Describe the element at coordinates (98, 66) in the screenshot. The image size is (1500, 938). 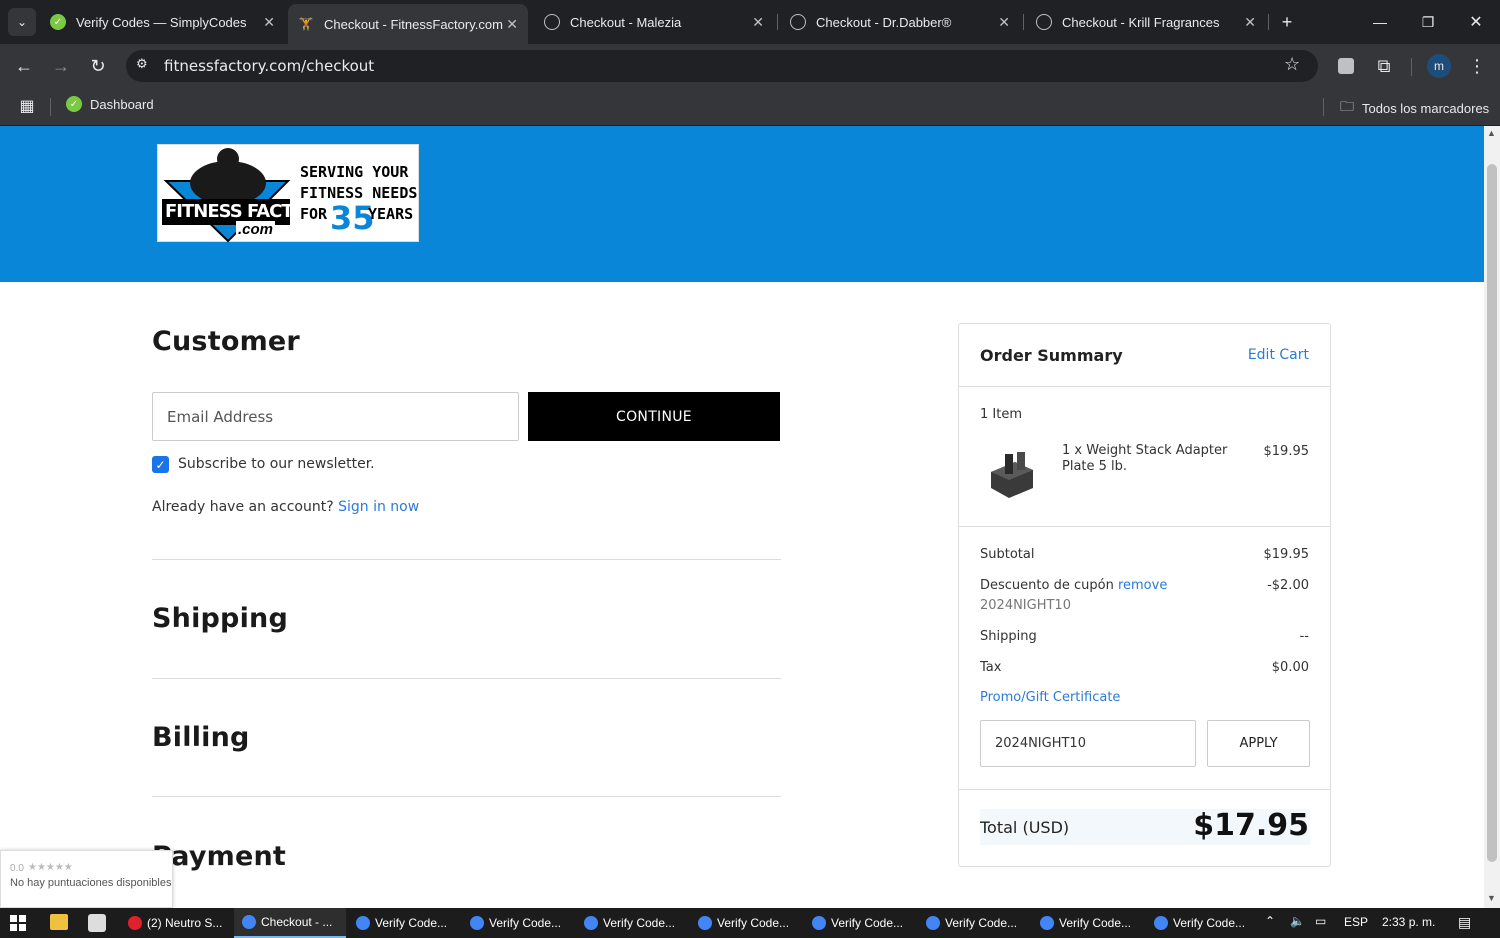
I see `reload-icon: ↻` at that location.